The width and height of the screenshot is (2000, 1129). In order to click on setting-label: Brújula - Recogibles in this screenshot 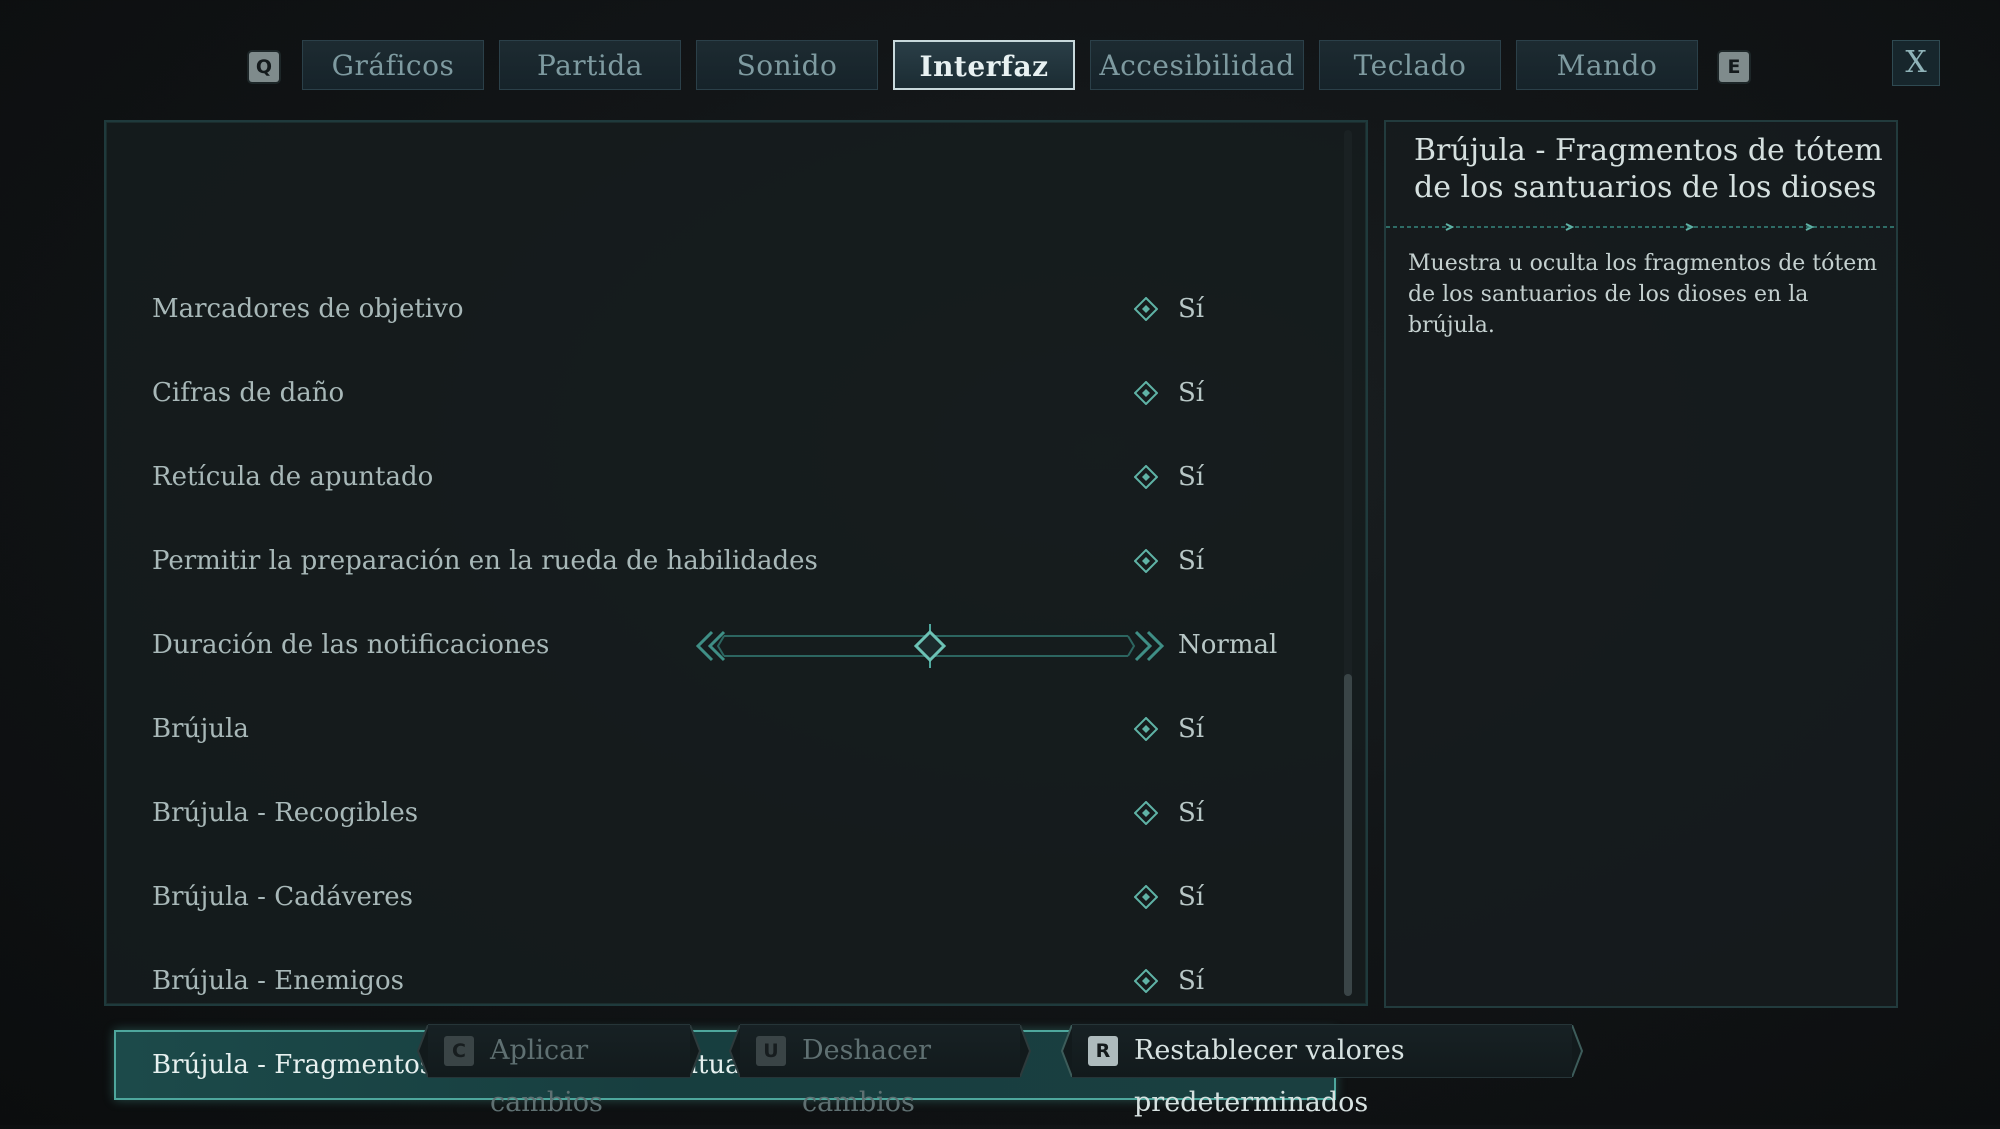, I will do `click(285, 813)`.